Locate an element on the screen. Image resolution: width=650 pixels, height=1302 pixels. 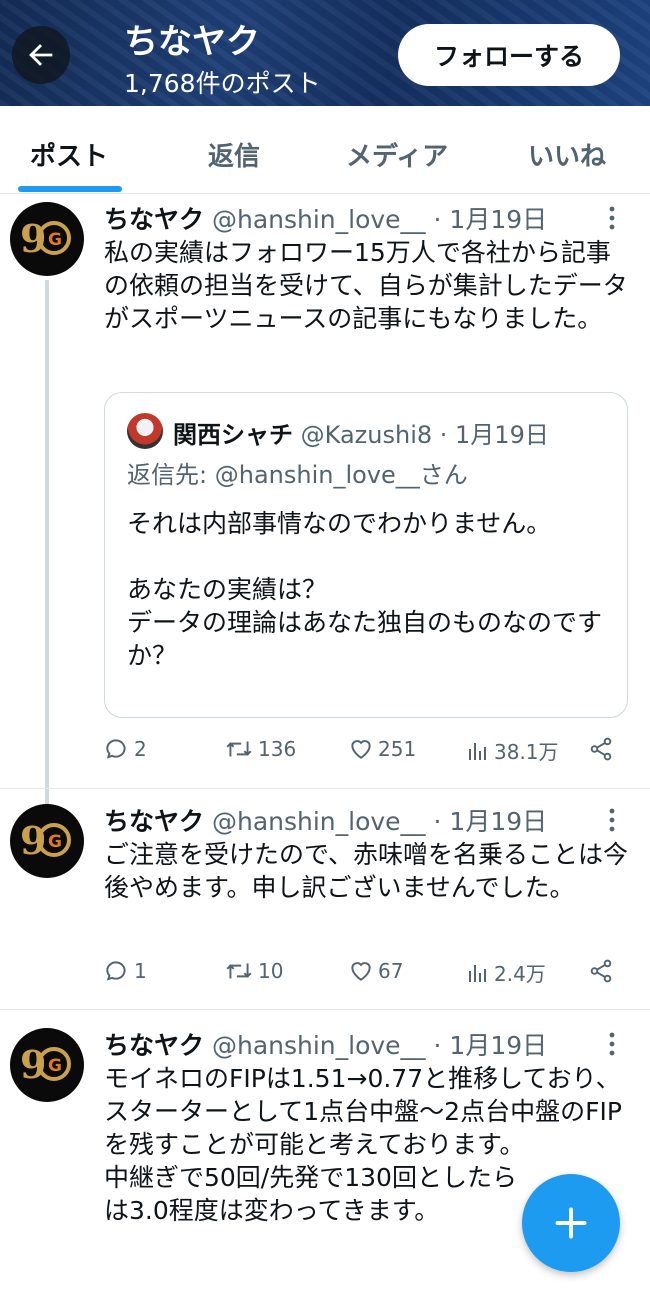
follow-button: フォローする is located at coordinates (509, 55).